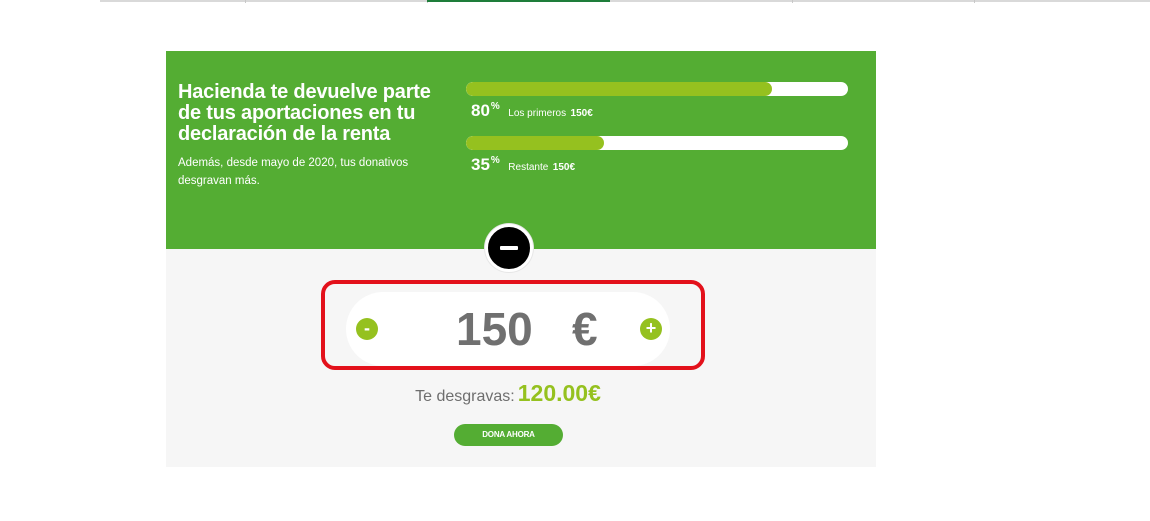 This screenshot has height=521, width=1150. I want to click on currency-symbol: €, so click(585, 329).